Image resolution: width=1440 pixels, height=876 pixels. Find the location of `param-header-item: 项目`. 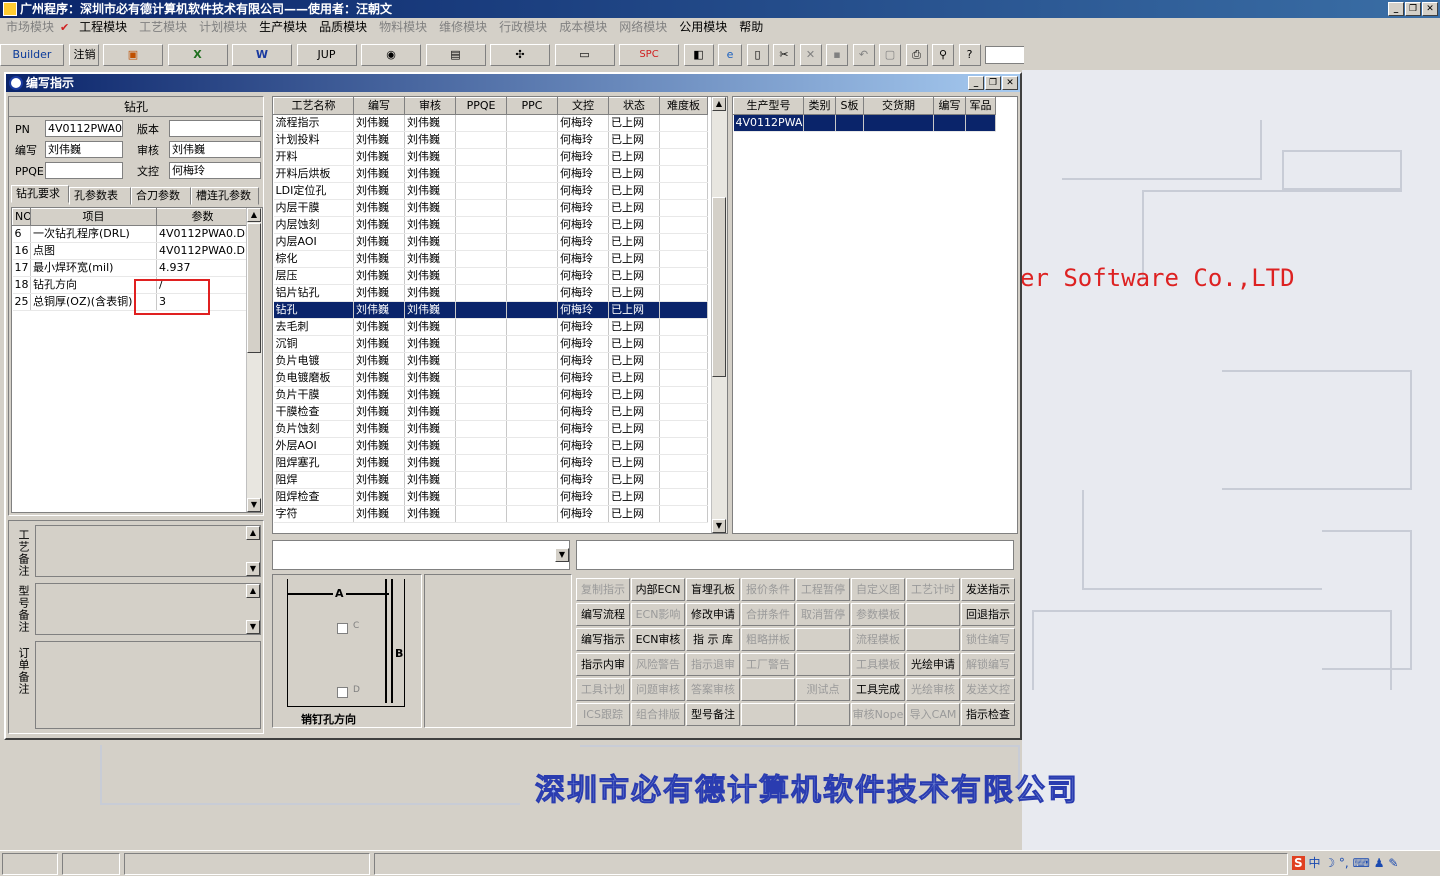

param-header-item: 项目 is located at coordinates (93, 217).